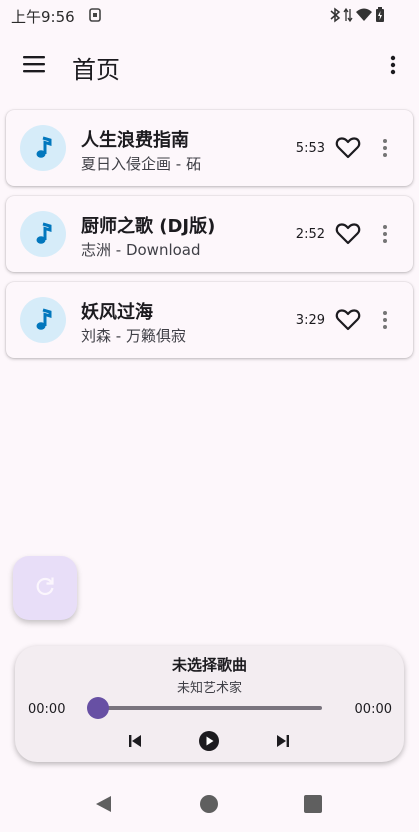 The width and height of the screenshot is (419, 832). I want to click on play-icon, so click(209, 741).